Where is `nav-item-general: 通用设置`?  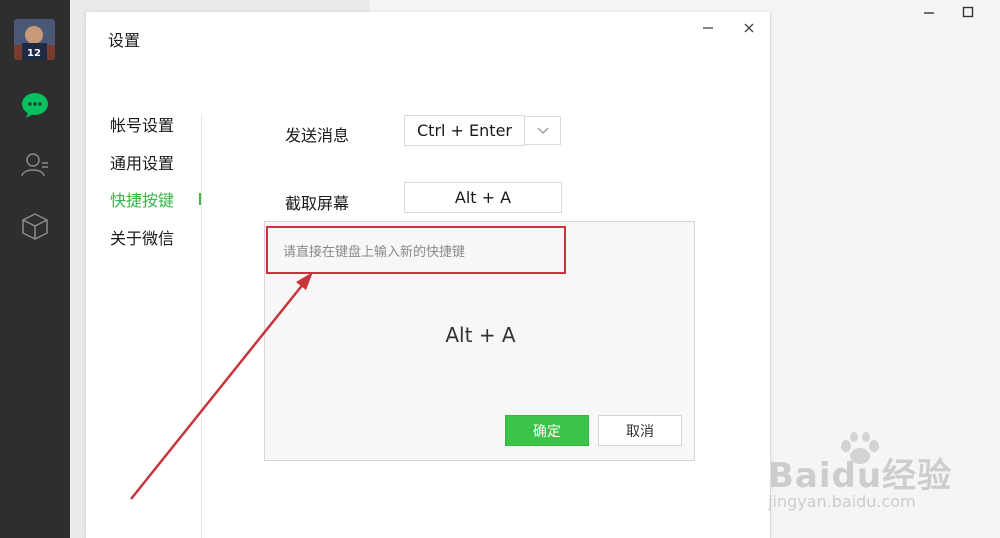
nav-item-general: 通用设置 is located at coordinates (142, 162).